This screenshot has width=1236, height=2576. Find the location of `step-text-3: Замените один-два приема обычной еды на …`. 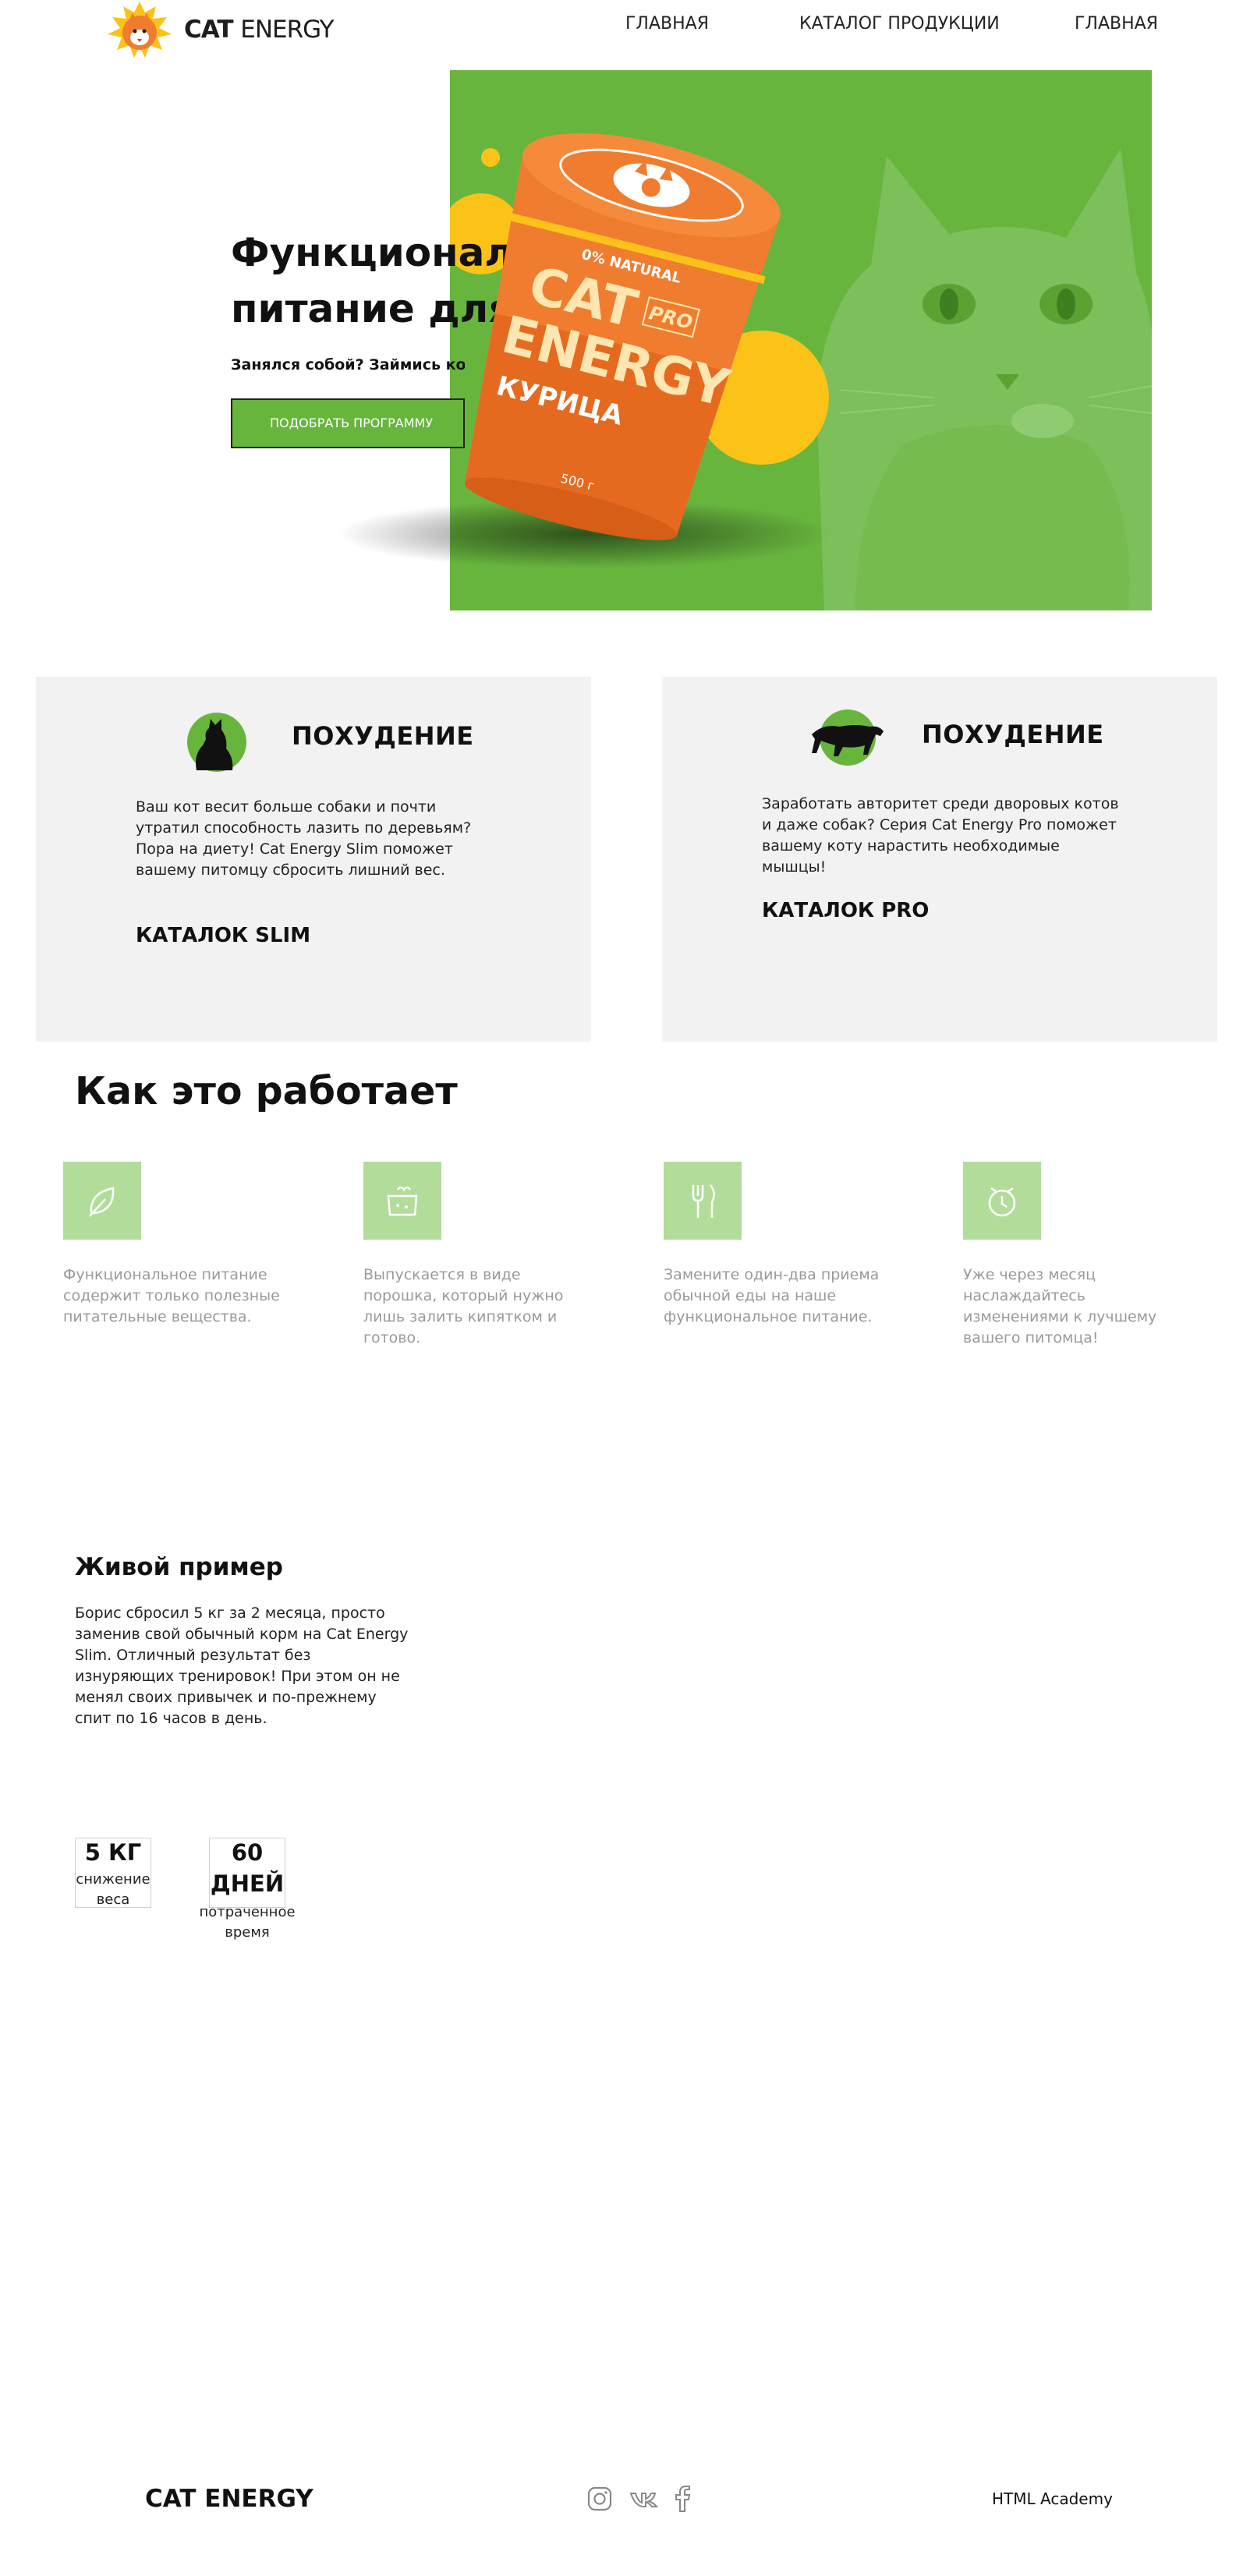

step-text-3: Замените один-два приема обычной еды на … is located at coordinates (772, 1295).